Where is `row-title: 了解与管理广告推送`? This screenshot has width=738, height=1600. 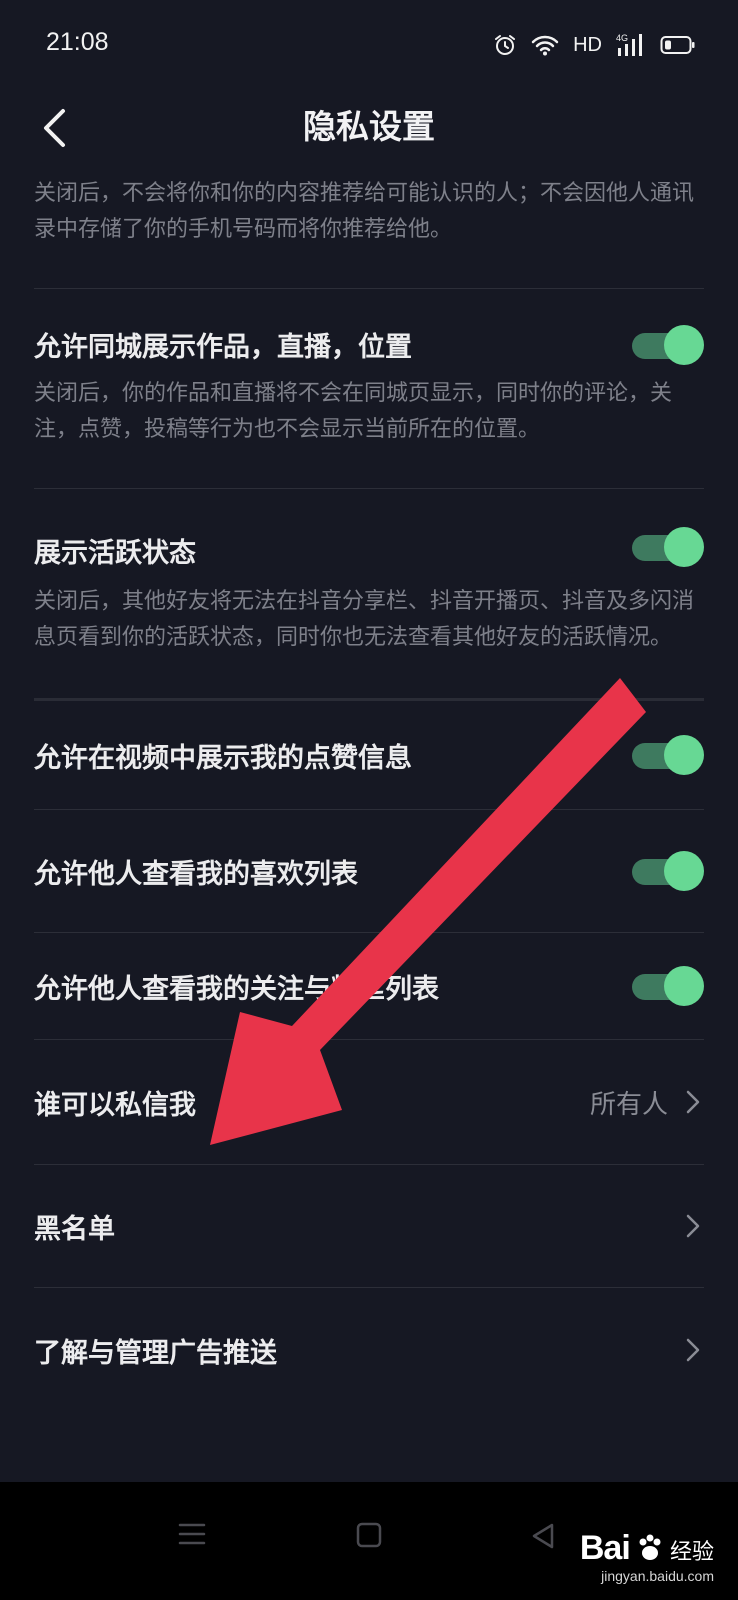 row-title: 了解与管理广告推送 is located at coordinates (155, 1353).